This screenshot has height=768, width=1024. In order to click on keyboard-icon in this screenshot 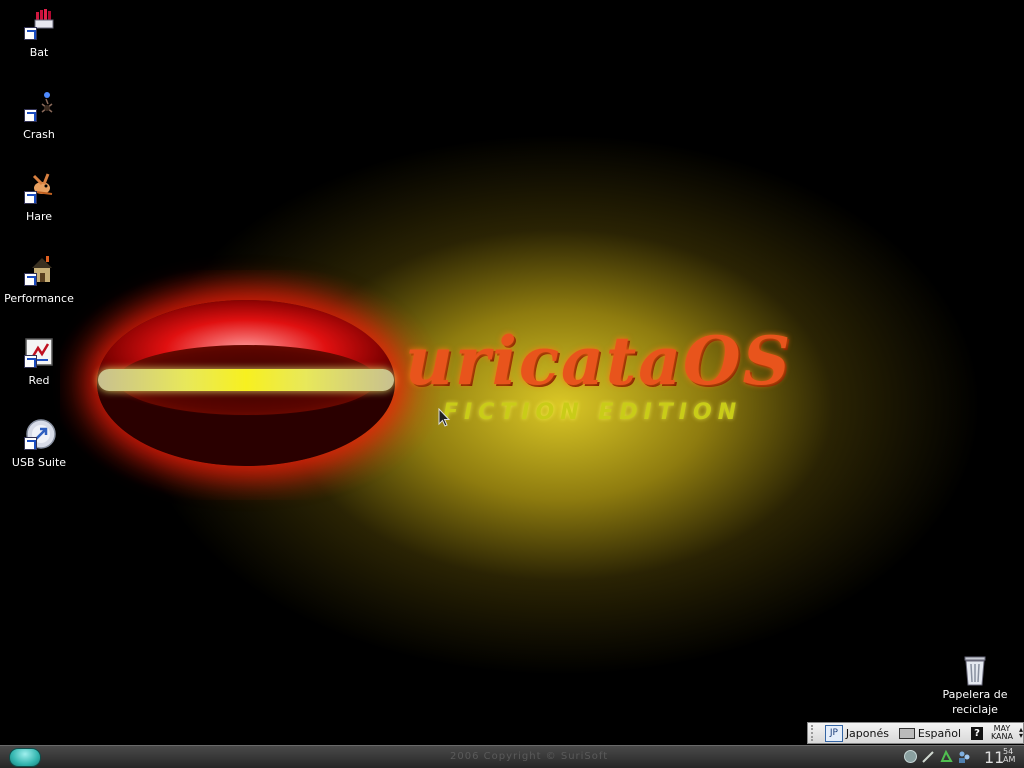, I will do `click(906, 733)`.